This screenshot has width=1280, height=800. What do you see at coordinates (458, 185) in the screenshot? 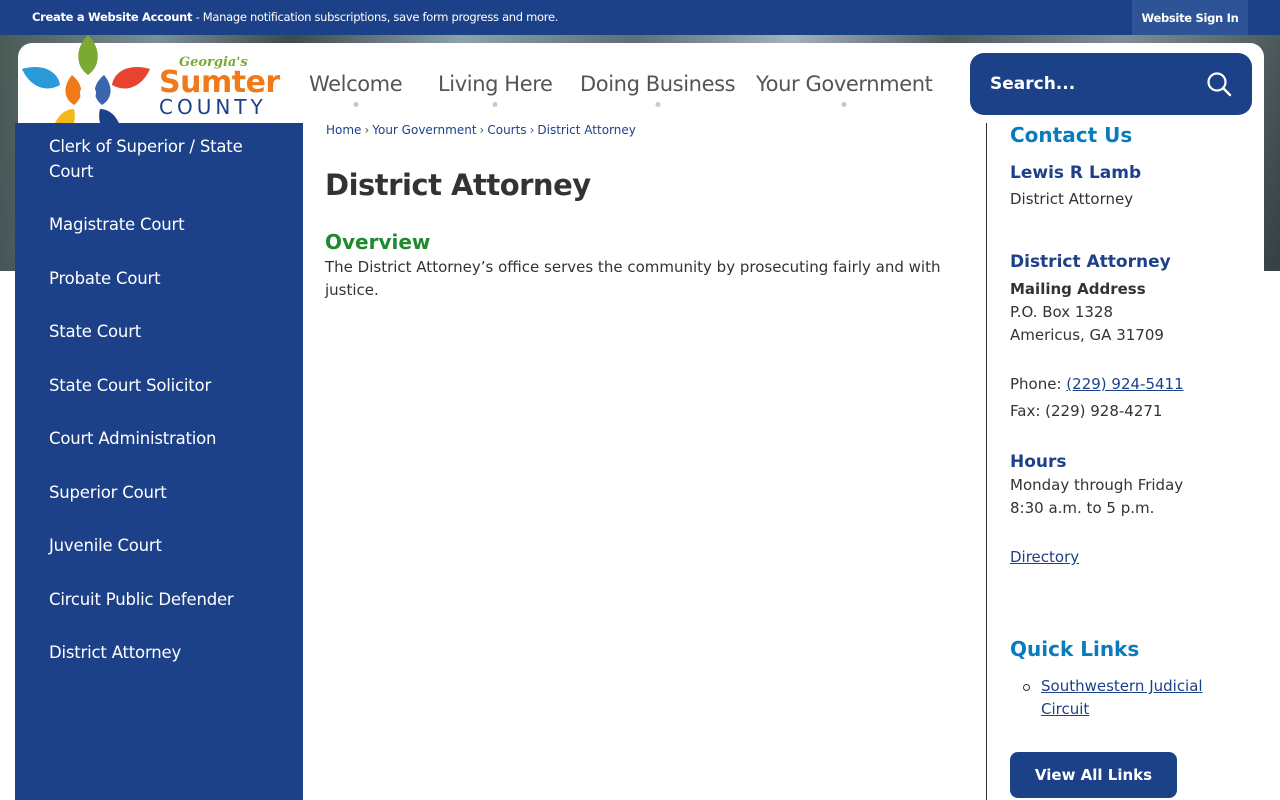
I see `page-title: District Attorney` at bounding box center [458, 185].